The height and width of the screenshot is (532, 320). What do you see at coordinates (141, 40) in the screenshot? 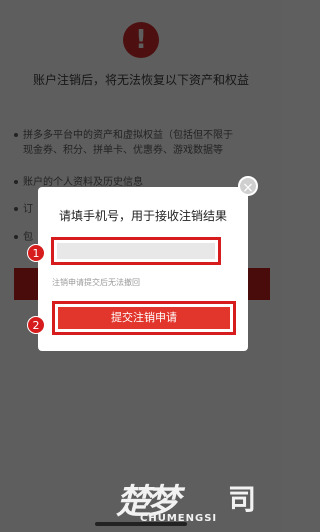
I see `warning-icon: !` at bounding box center [141, 40].